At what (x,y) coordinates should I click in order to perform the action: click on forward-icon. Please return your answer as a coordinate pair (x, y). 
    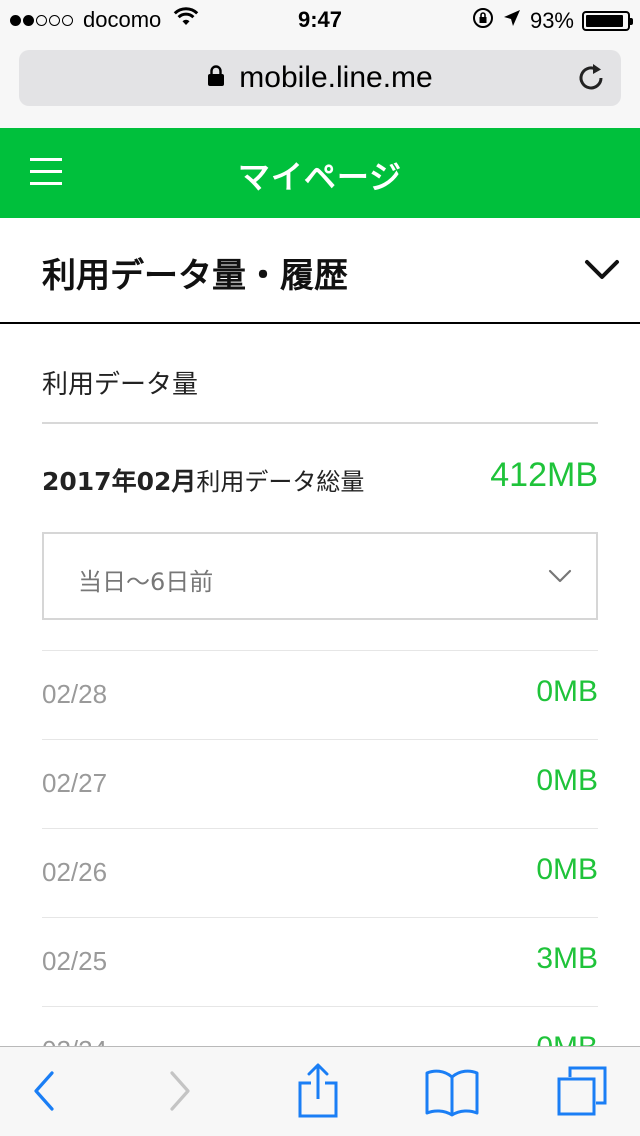
    Looking at the image, I should click on (181, 1091).